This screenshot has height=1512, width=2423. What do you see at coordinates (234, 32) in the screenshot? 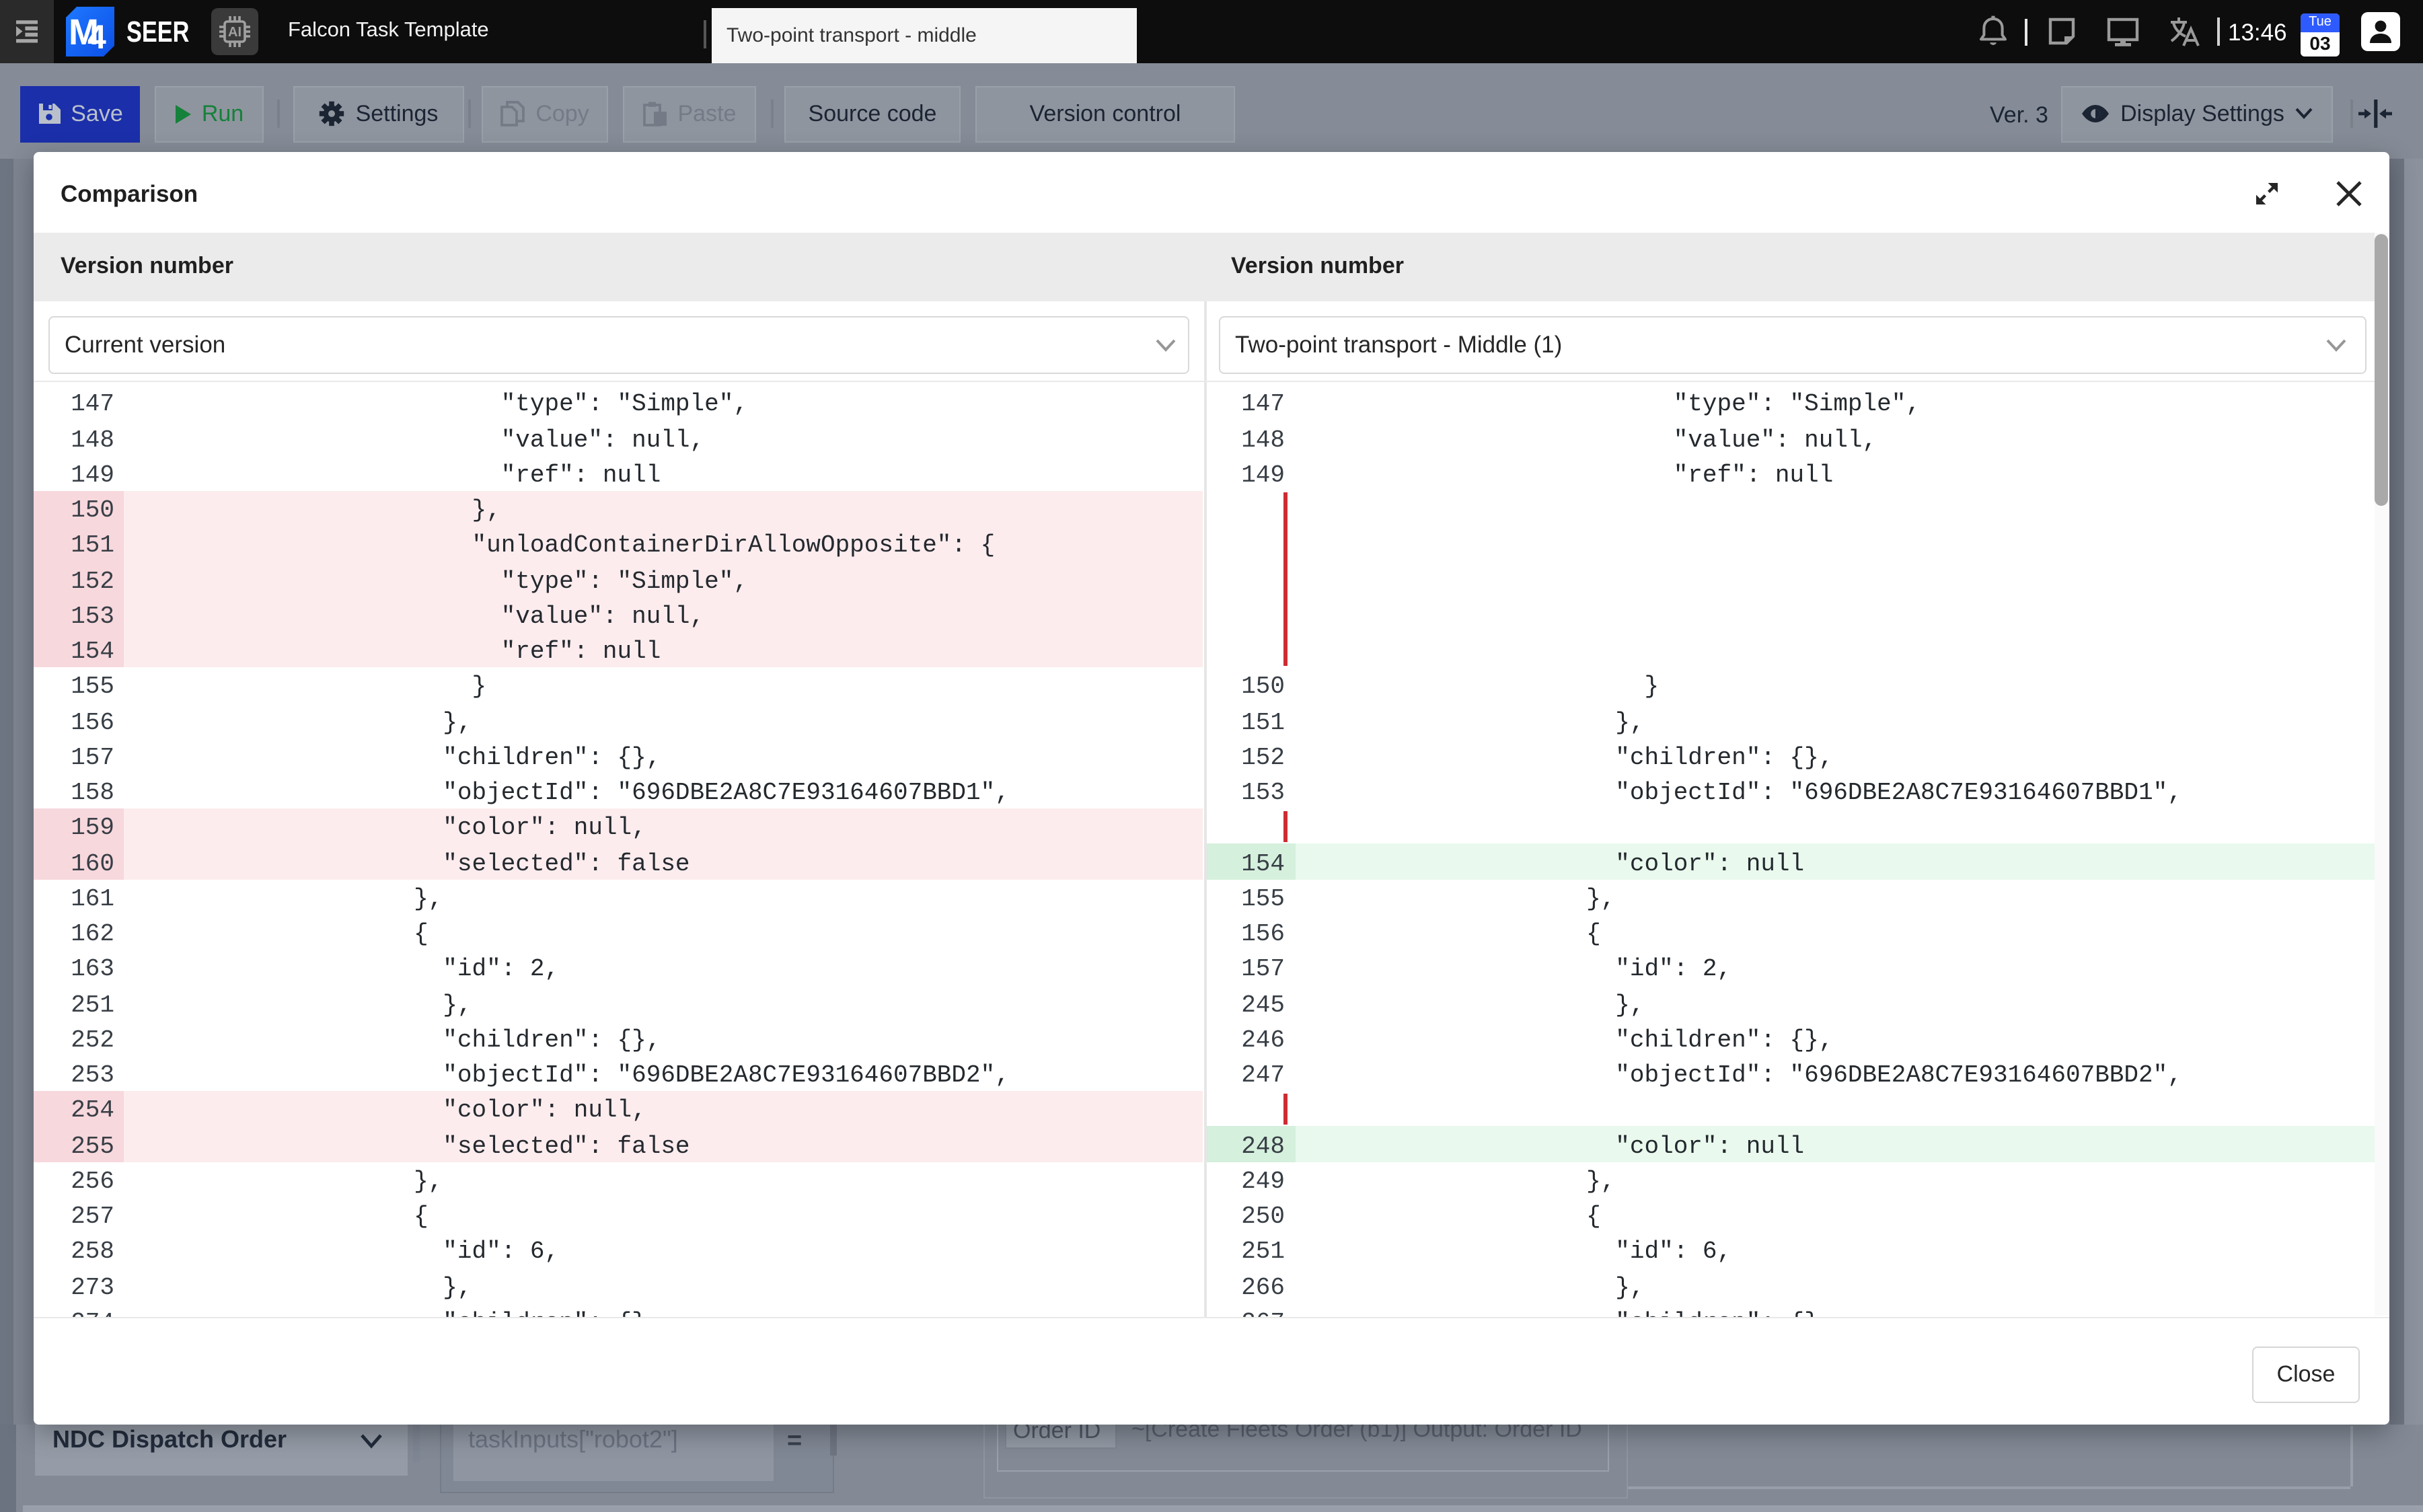
I see `svg-text: AI` at bounding box center [234, 32].